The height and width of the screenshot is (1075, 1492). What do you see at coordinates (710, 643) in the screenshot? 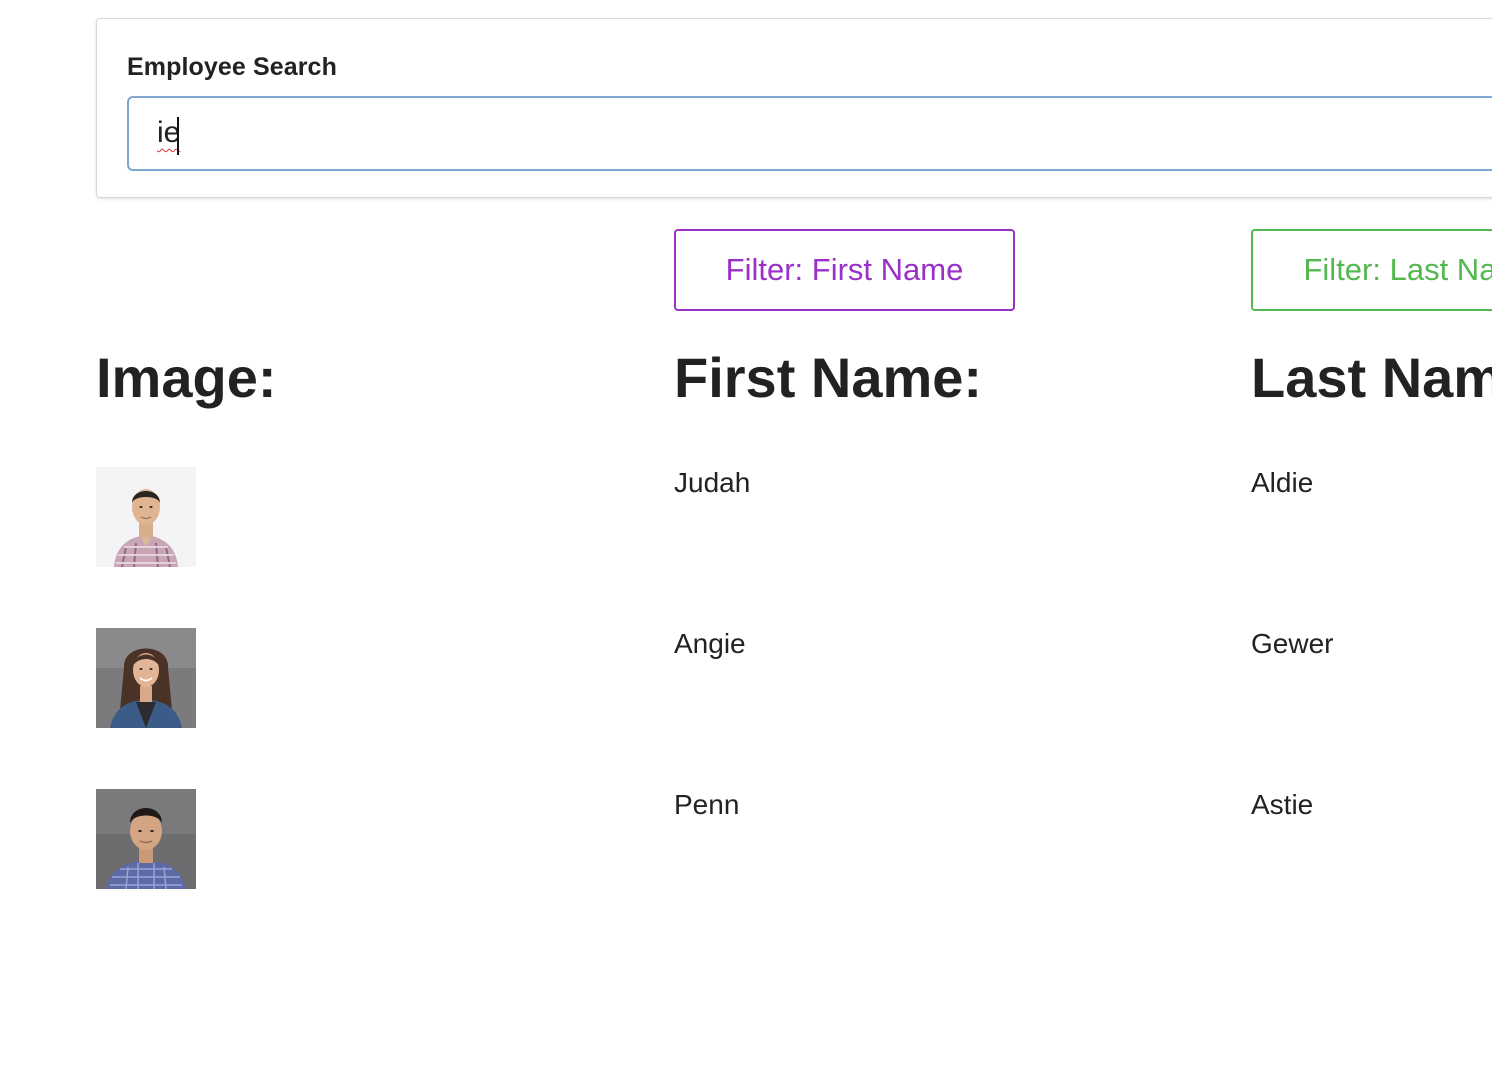
I see `first-name-cell: Angie` at bounding box center [710, 643].